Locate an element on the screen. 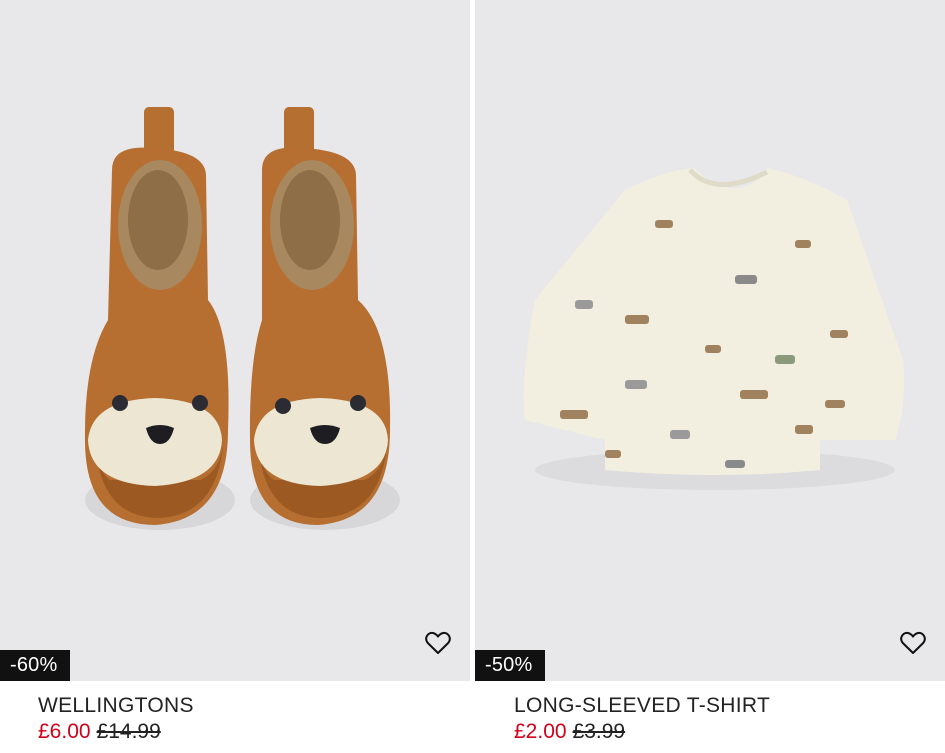  discount-badge: -60% is located at coordinates (35, 665).